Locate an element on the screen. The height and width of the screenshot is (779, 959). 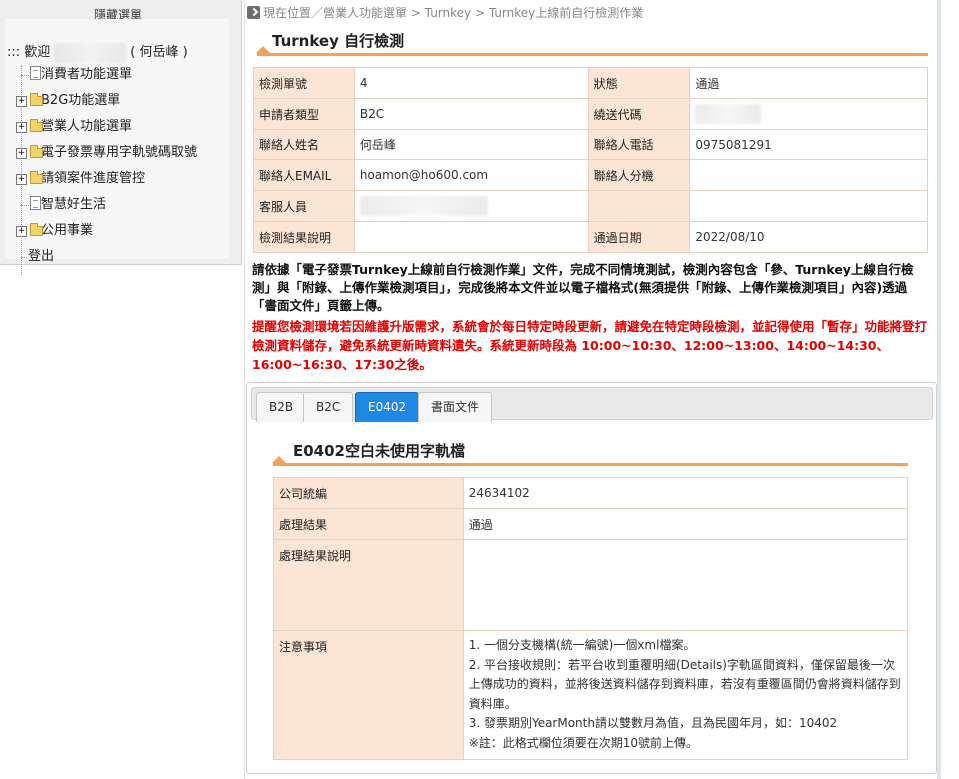
transfer-code-label: 繞送代碼 is located at coordinates (639, 114).